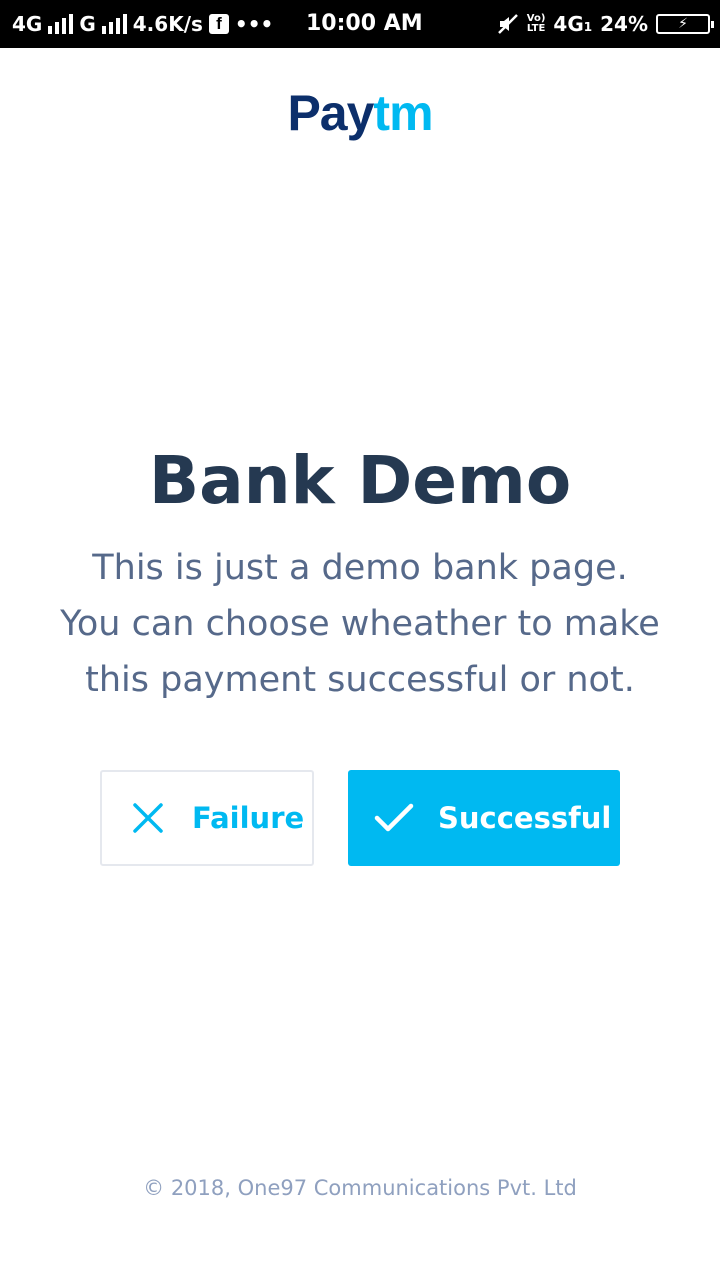  Describe the element at coordinates (525, 818) in the screenshot. I see `successful-button-label: Successful` at that location.